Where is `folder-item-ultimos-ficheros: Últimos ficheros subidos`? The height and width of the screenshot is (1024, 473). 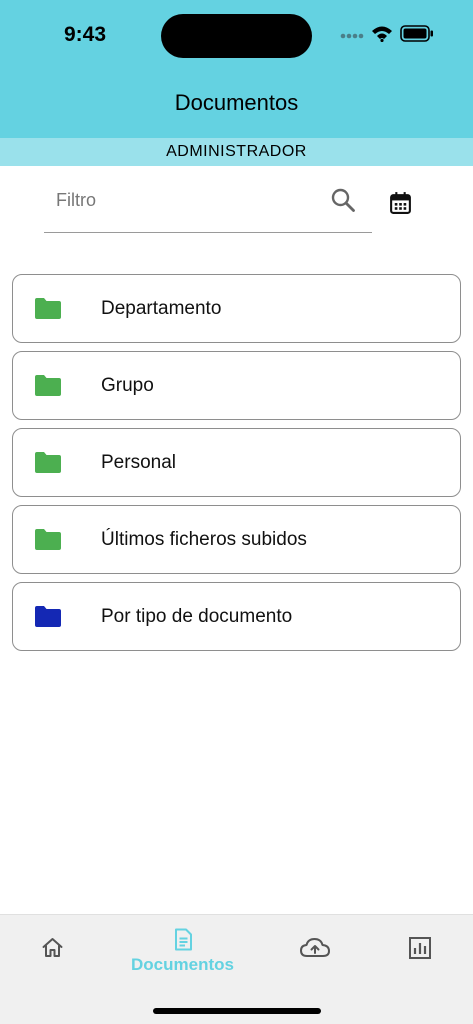
folder-item-ultimos-ficheros: Últimos ficheros subidos is located at coordinates (236, 539).